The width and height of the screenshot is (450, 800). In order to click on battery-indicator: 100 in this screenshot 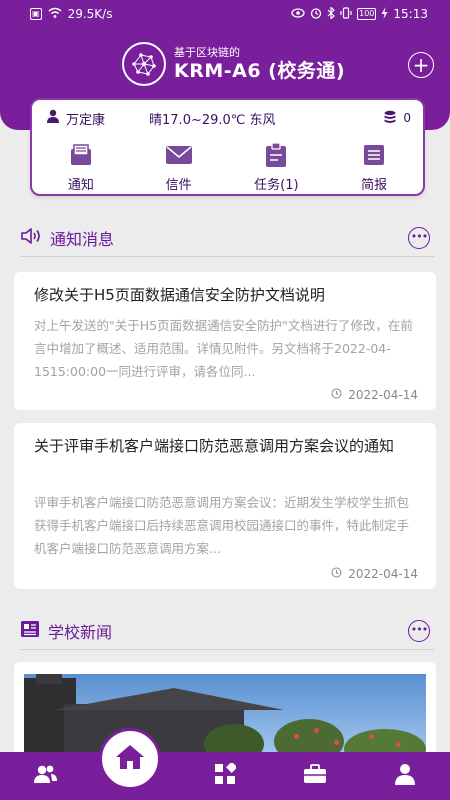, I will do `click(367, 14)`.